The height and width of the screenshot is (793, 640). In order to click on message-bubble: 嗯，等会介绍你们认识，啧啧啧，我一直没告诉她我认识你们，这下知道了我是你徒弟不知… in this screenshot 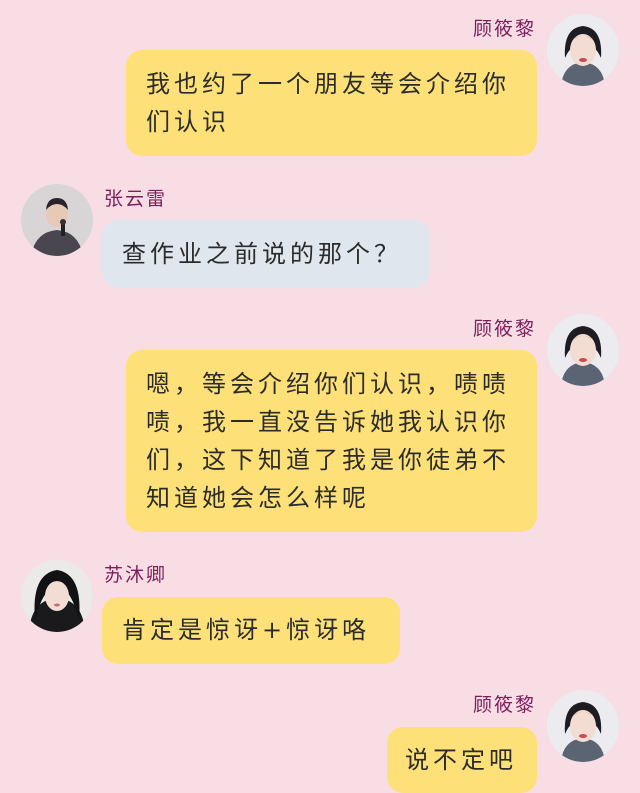, I will do `click(331, 441)`.